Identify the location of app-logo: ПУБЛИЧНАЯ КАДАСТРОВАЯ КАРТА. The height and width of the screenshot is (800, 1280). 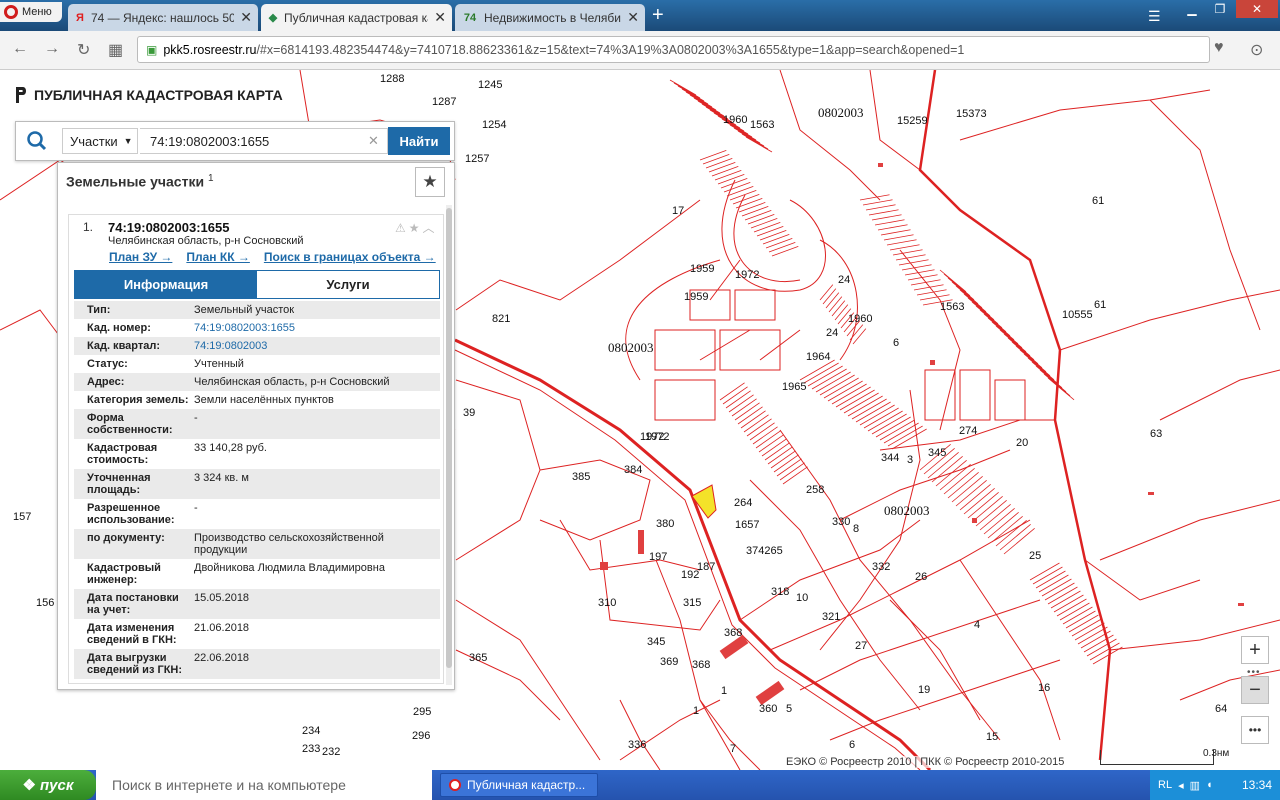
(148, 95).